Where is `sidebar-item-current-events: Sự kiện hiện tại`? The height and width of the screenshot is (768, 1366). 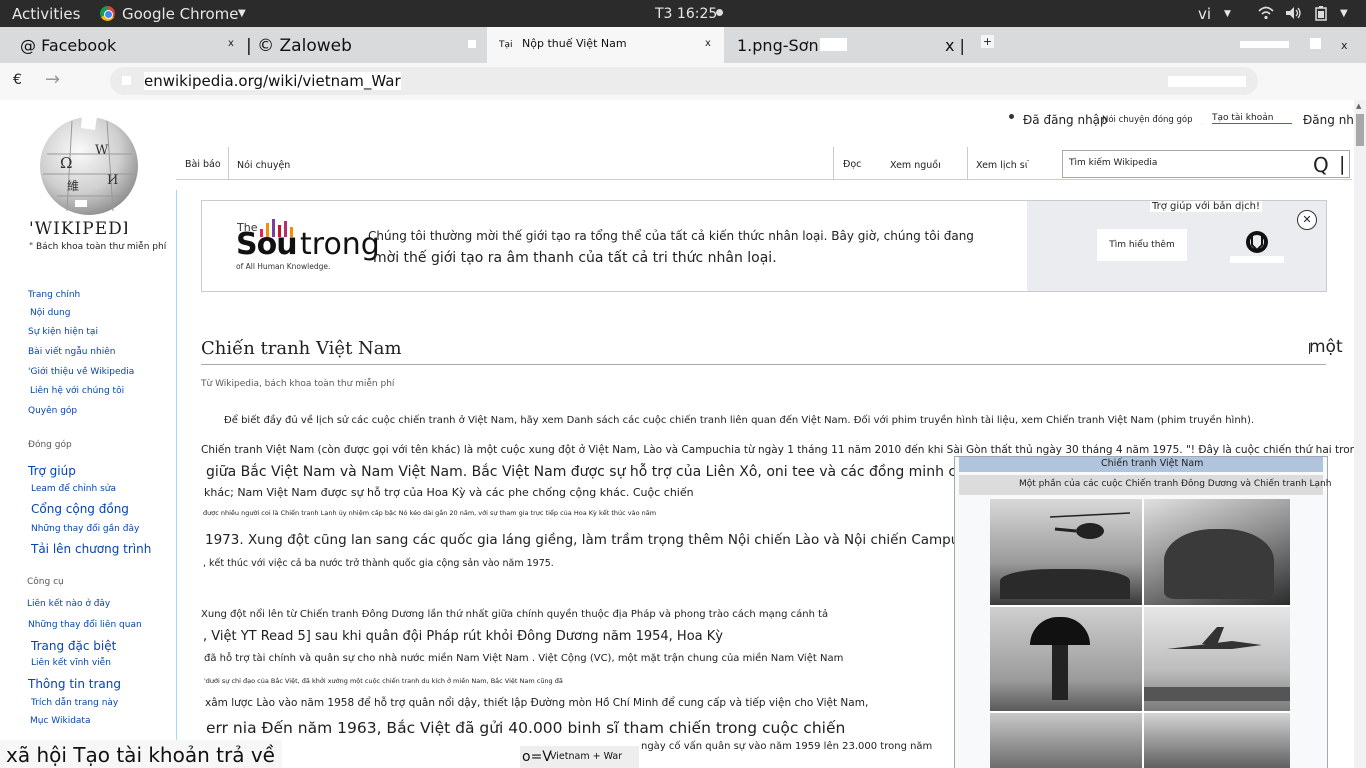 sidebar-item-current-events: Sự kiện hiện tại is located at coordinates (63, 332).